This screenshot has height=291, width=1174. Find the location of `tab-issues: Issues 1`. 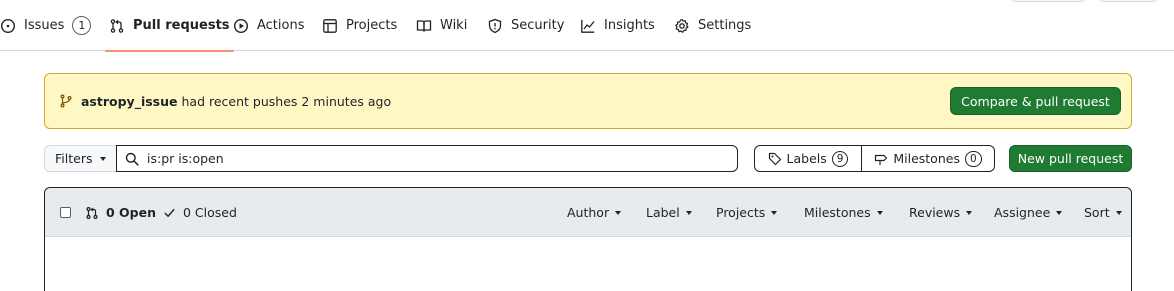

tab-issues: Issues 1 is located at coordinates (46, 25).